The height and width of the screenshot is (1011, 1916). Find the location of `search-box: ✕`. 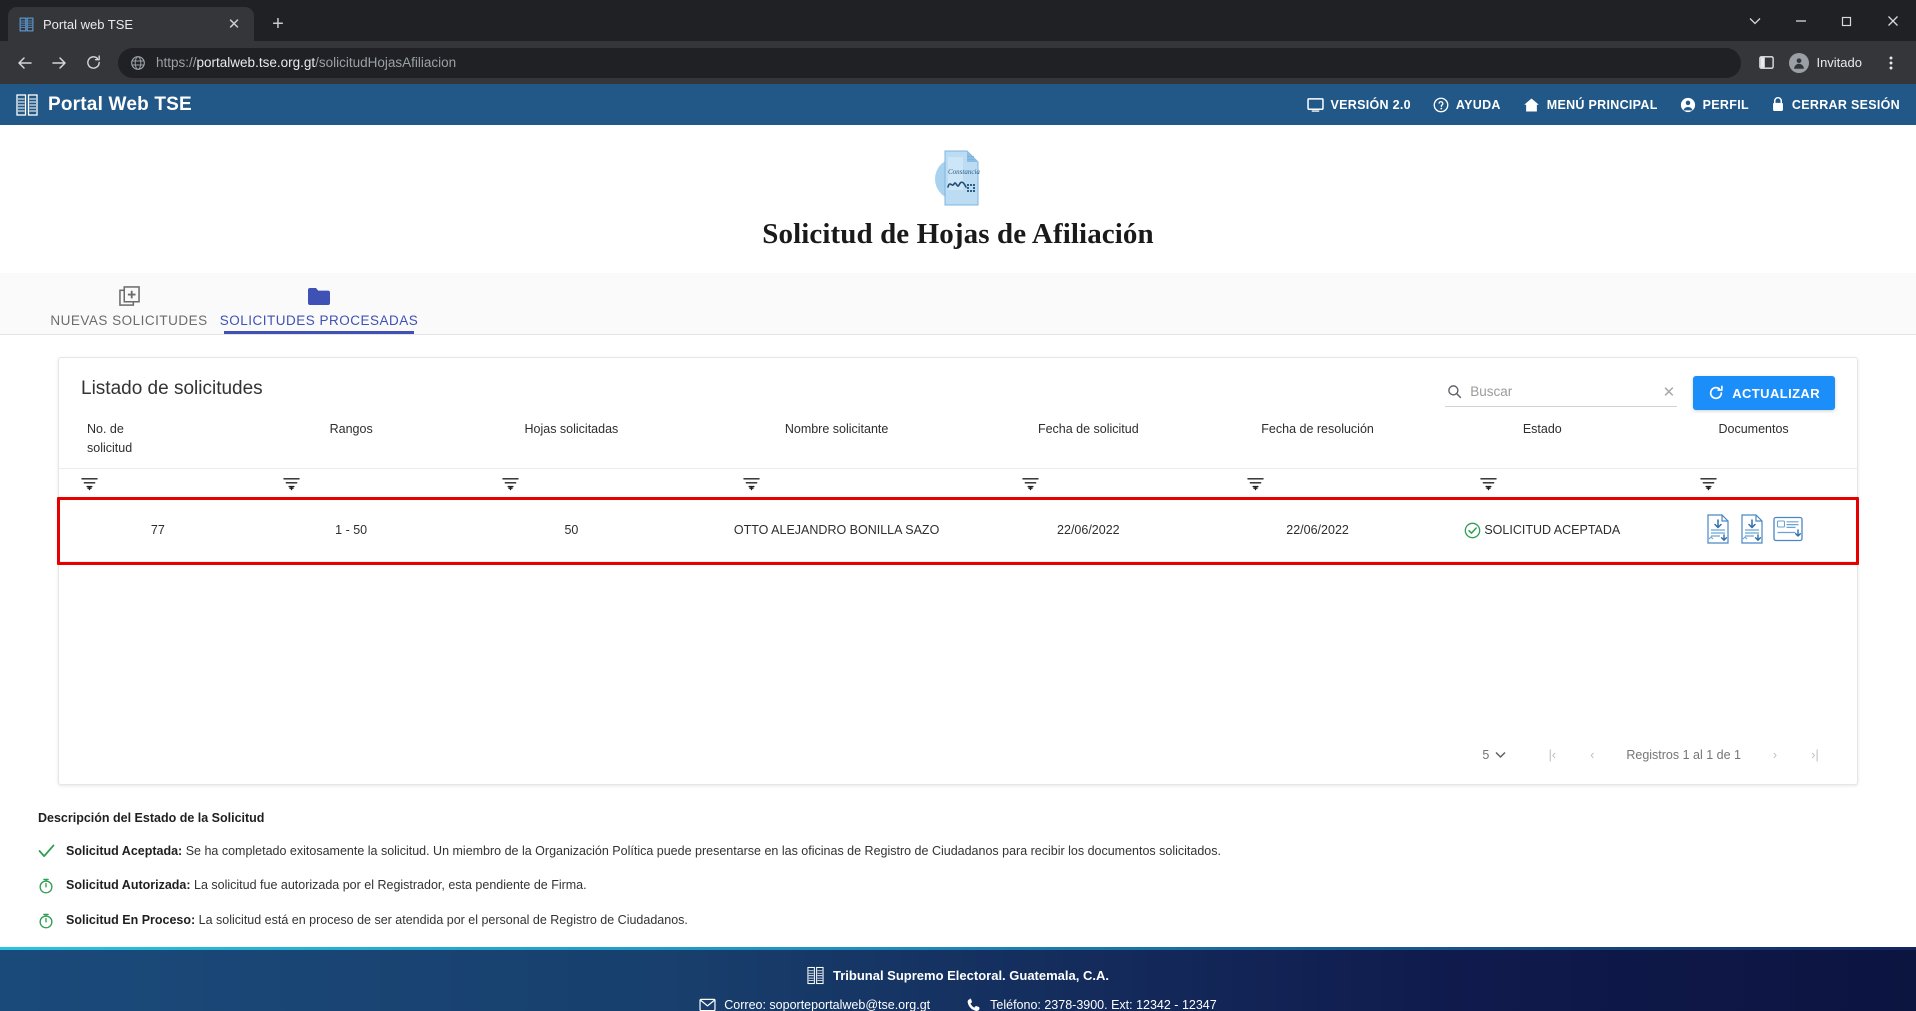

search-box: ✕ is located at coordinates (1561, 393).